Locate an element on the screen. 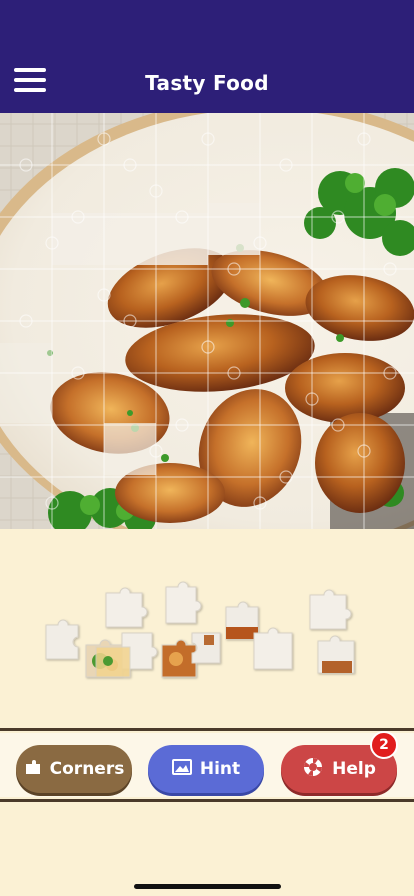  corners-button: Corners is located at coordinates (74, 769).